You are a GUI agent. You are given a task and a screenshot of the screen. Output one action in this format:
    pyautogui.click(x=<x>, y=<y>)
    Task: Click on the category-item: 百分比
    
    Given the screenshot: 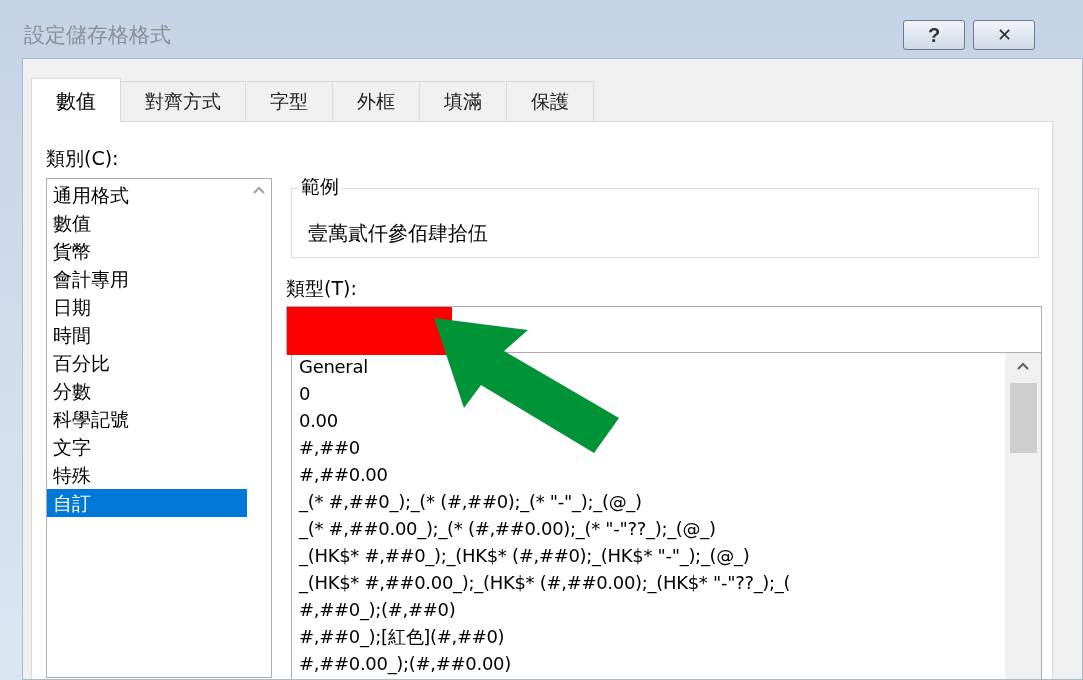 What is the action you would take?
    pyautogui.click(x=147, y=363)
    